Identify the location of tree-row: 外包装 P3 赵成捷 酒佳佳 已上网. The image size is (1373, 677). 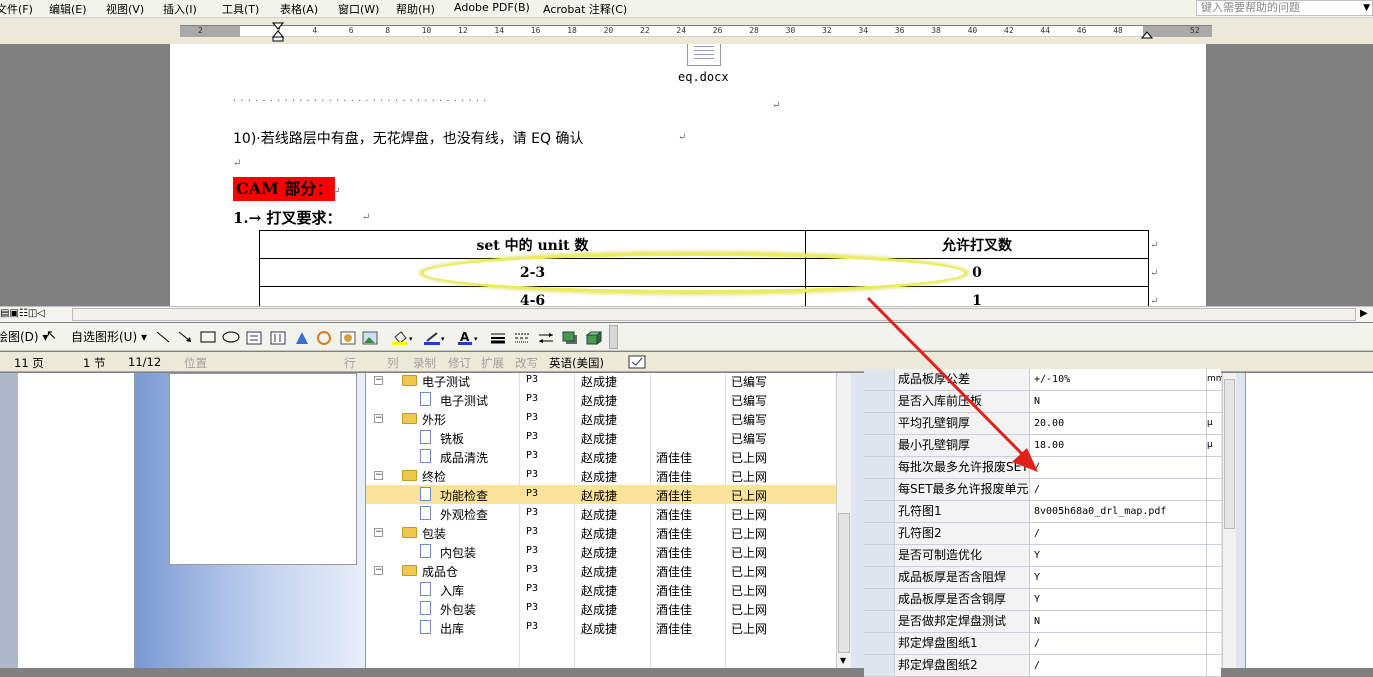
(601, 608).